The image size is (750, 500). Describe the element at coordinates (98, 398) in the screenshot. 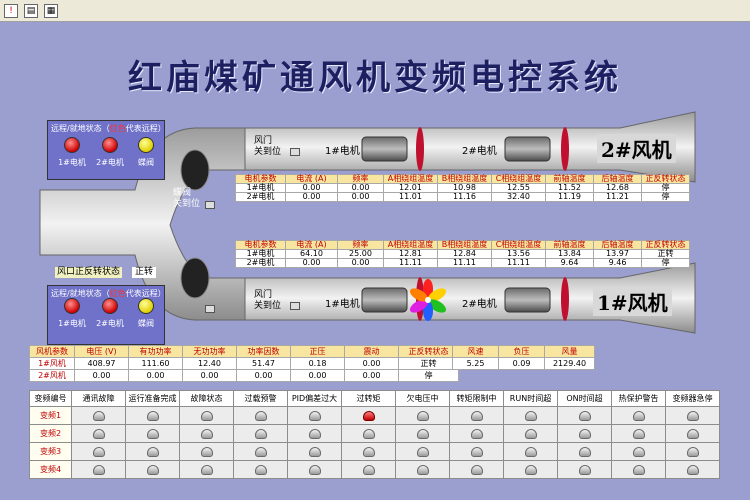

I see `grid-header-cell: 通讯故障` at that location.